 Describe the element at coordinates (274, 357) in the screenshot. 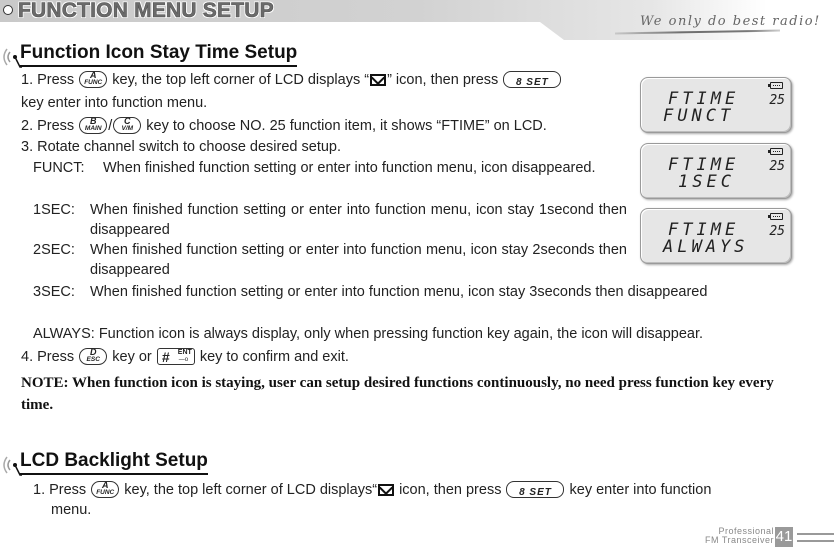

I see `step-text: key to confirm and exit.` at that location.